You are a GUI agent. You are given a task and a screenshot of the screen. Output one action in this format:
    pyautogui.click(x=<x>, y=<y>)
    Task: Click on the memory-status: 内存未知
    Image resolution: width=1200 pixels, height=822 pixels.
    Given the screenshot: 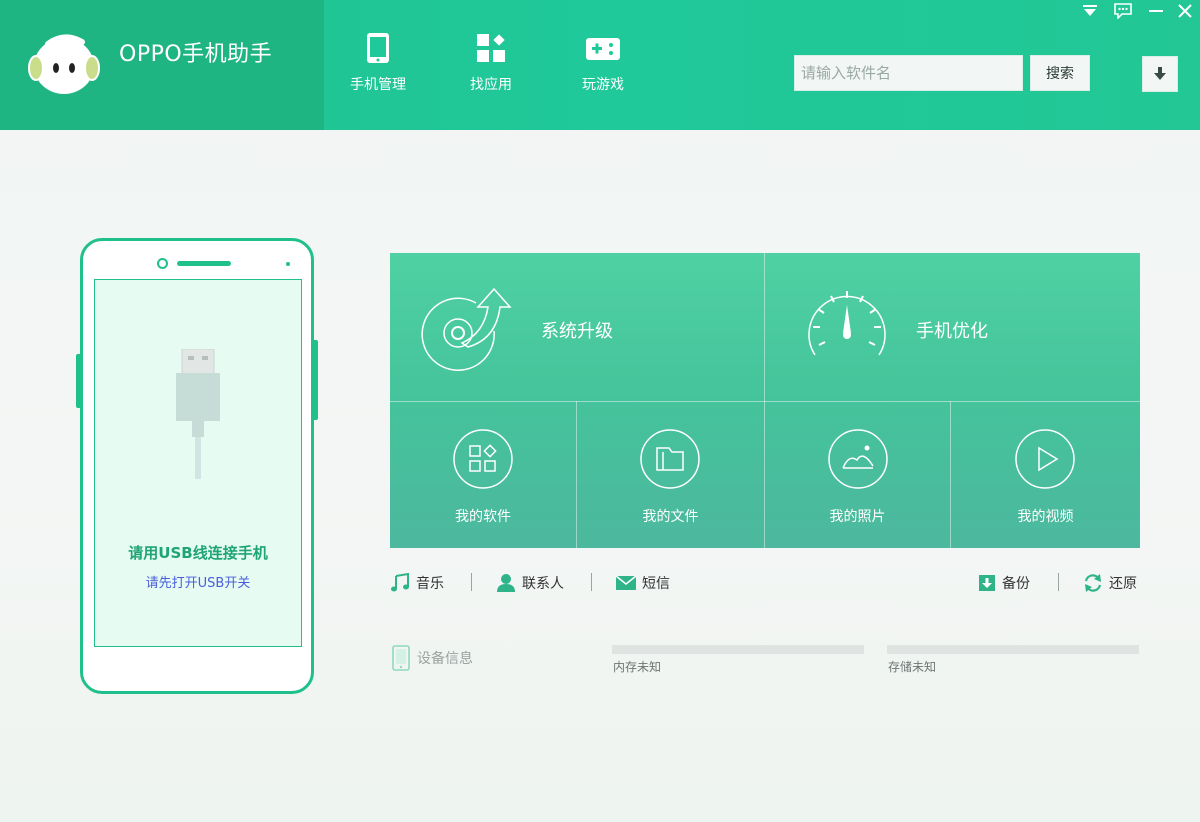 What is the action you would take?
    pyautogui.click(x=637, y=667)
    